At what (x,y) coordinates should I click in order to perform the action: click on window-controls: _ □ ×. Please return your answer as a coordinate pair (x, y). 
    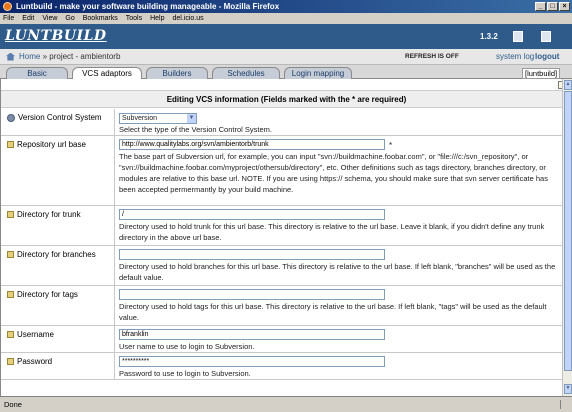
    Looking at the image, I should click on (552, 6).